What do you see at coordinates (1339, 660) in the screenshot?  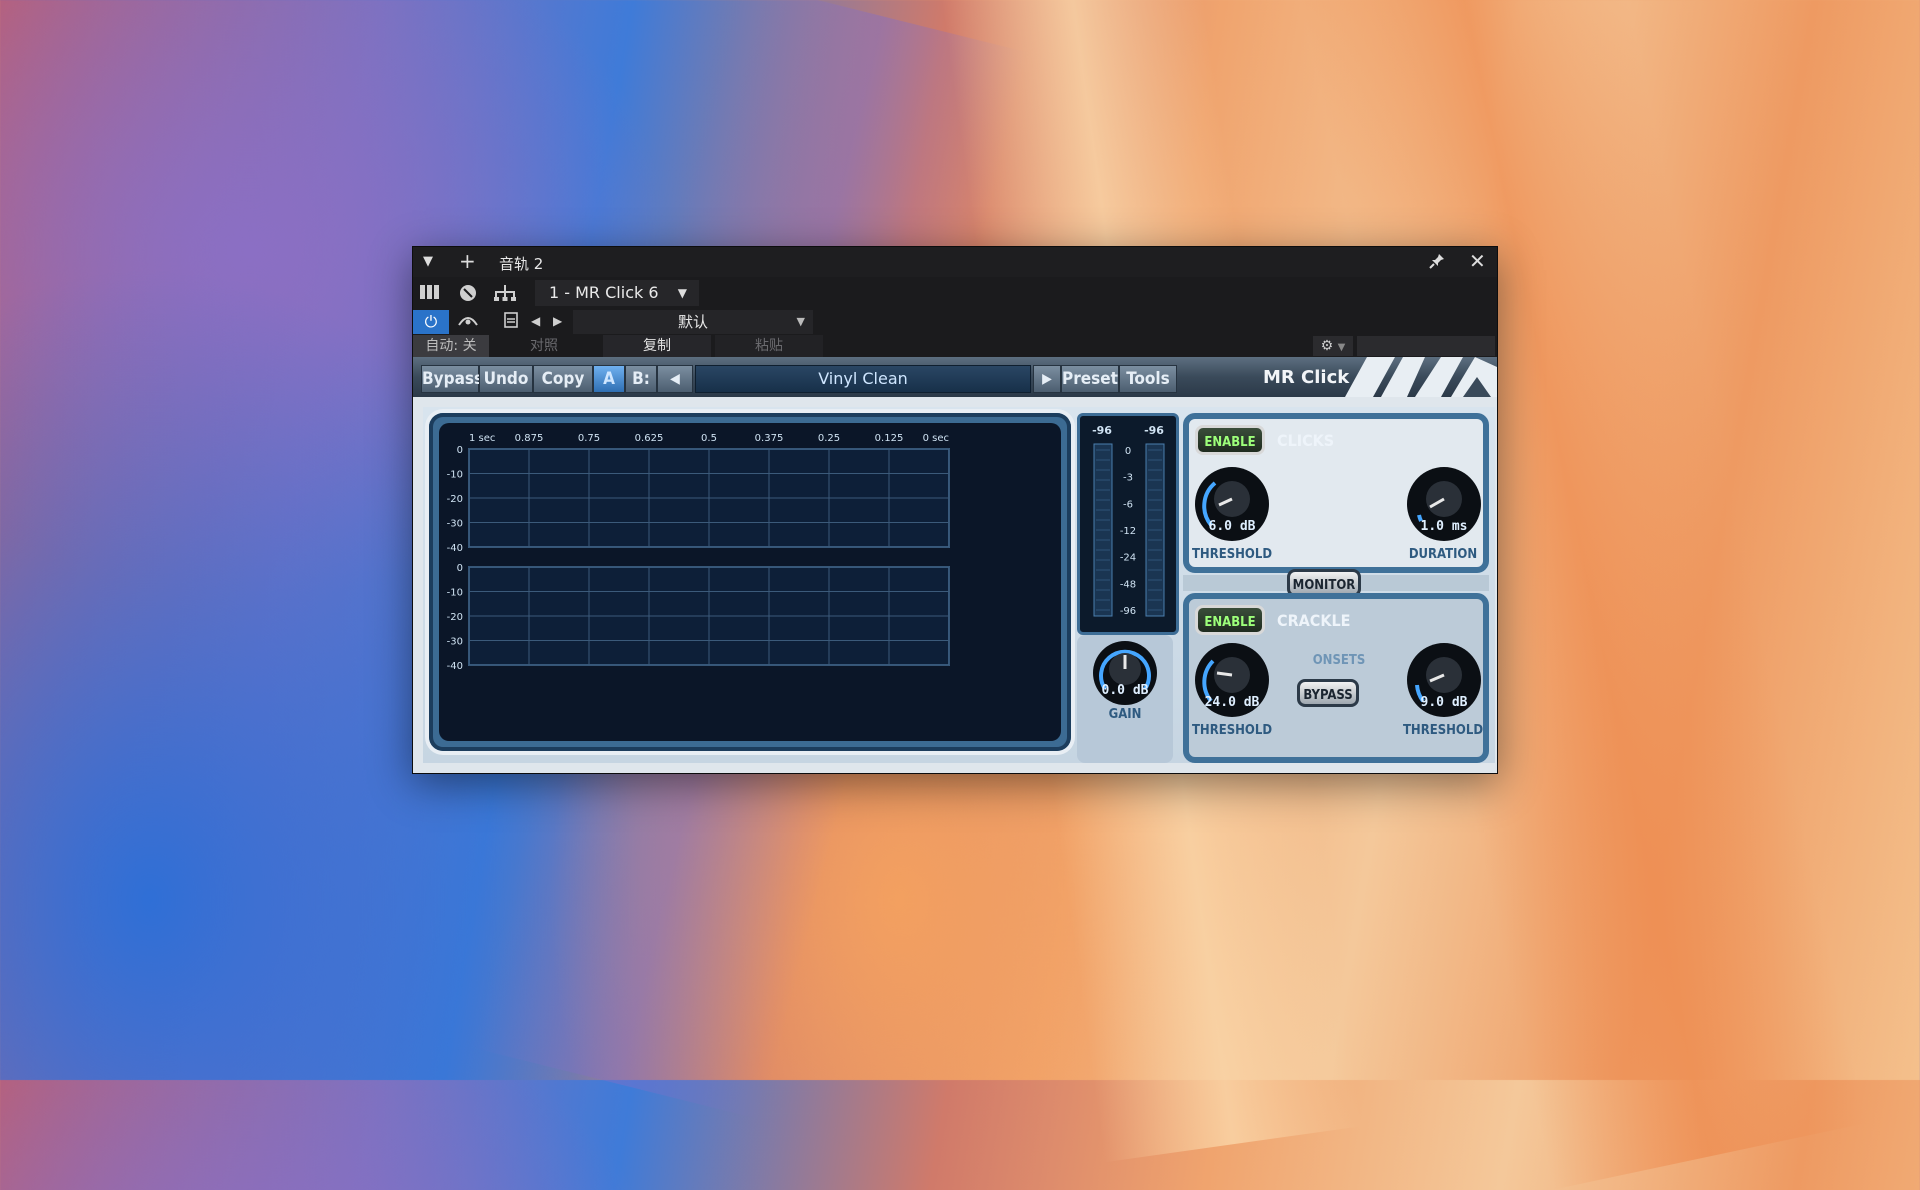 I see `onsets-label: ONSETS` at bounding box center [1339, 660].